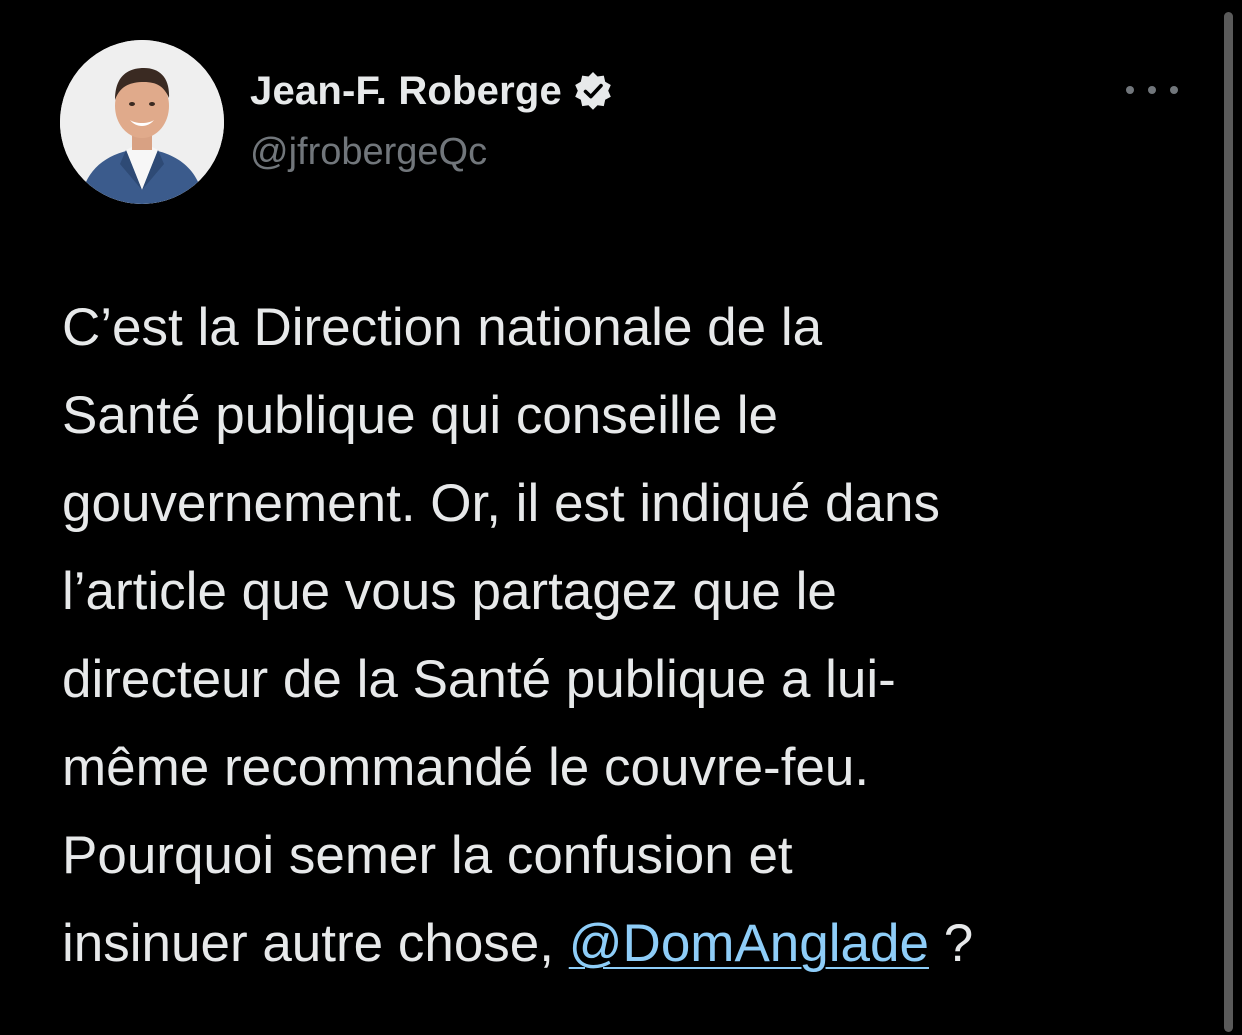 Image resolution: width=1242 pixels, height=1035 pixels. Describe the element at coordinates (501, 503) in the screenshot. I see `tweet-line: gouvernement. Or, il est indiqué dans` at that location.